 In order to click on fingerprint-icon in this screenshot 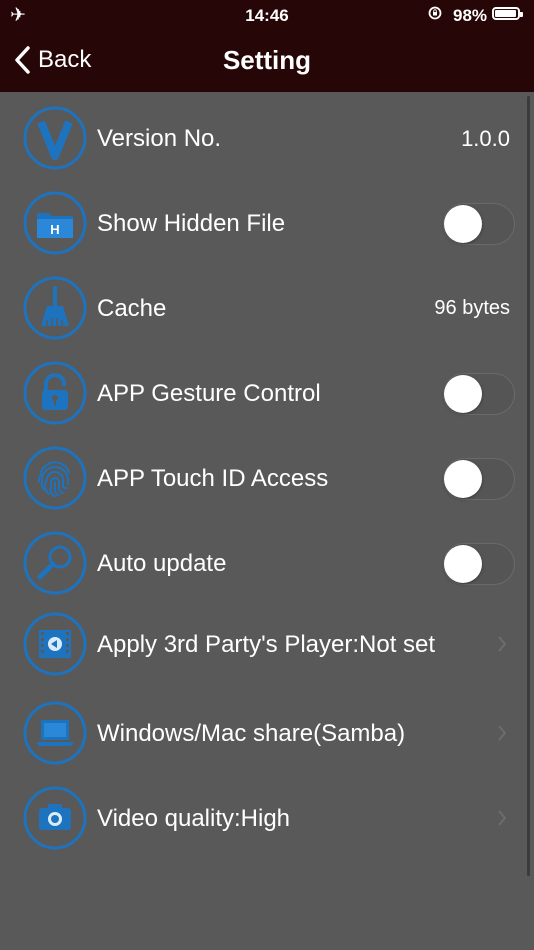, I will do `click(55, 478)`.